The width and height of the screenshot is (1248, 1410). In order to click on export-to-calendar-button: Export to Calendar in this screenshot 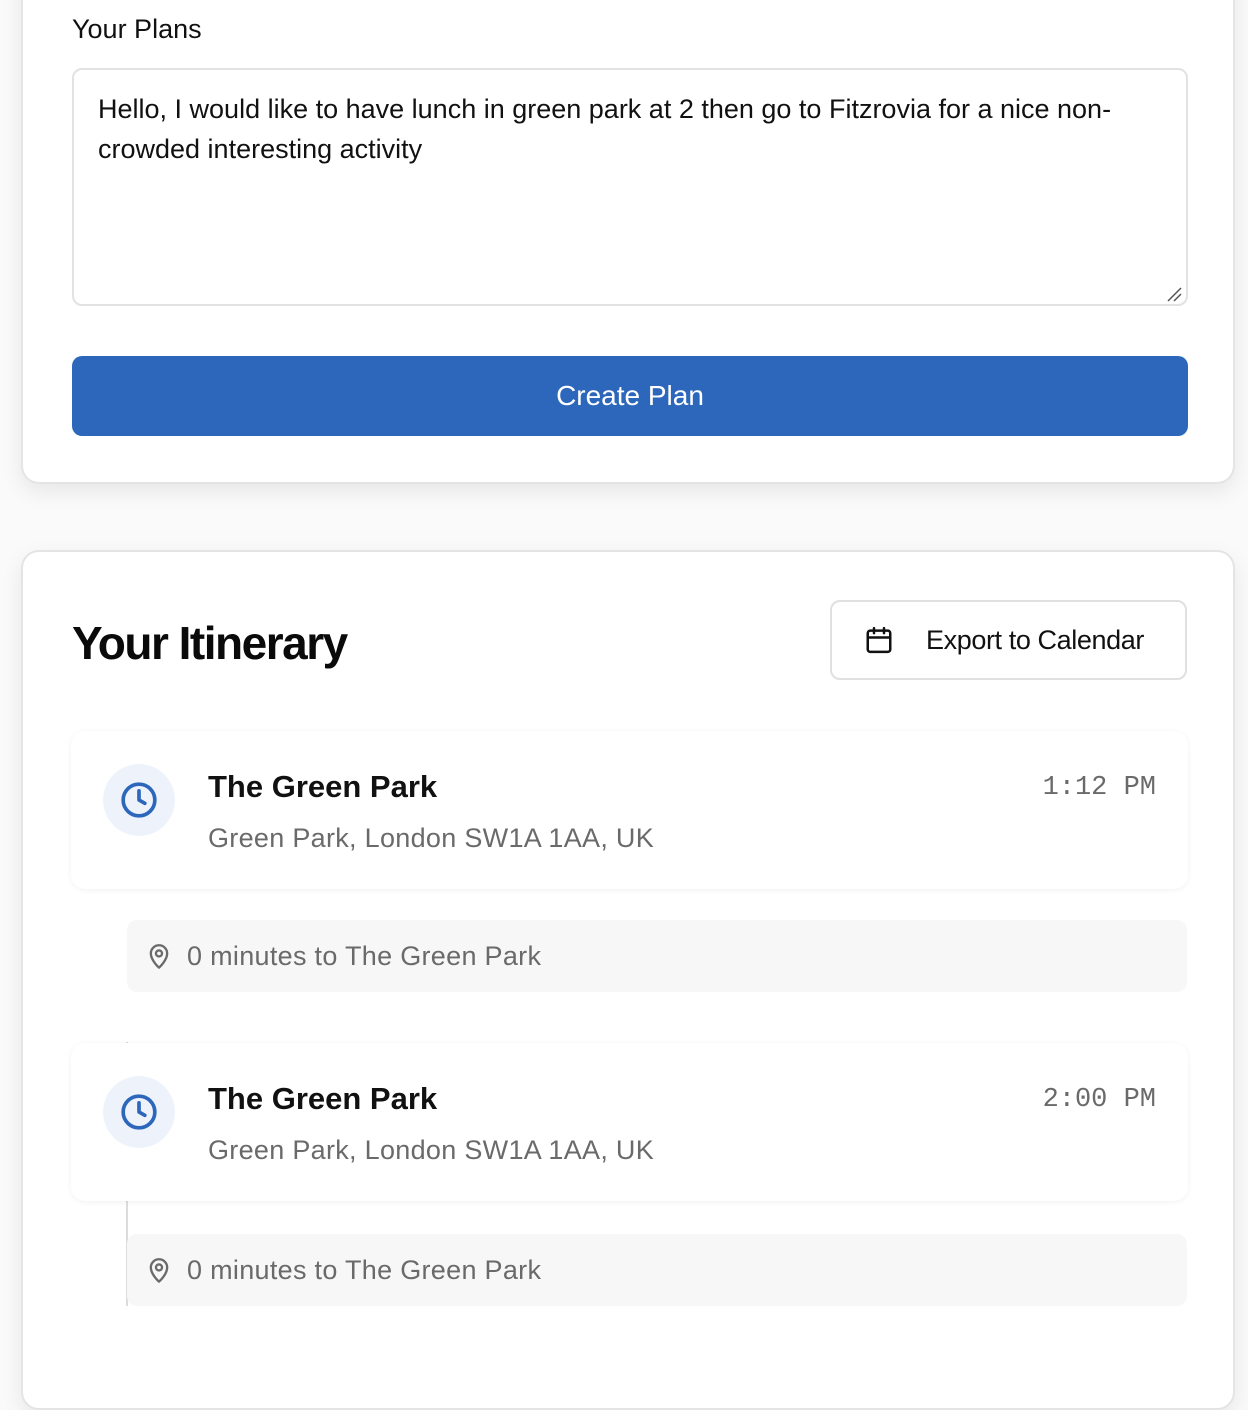, I will do `click(1008, 640)`.